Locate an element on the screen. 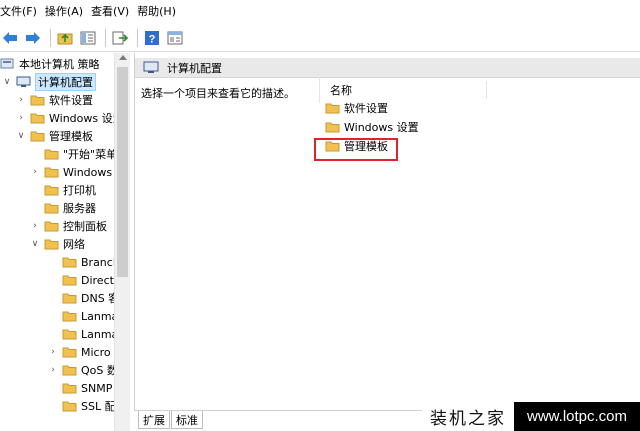 Image resolution: width=640 pixels, height=431 pixels. tree-item-lanman-2: Lanma is located at coordinates (90, 334).